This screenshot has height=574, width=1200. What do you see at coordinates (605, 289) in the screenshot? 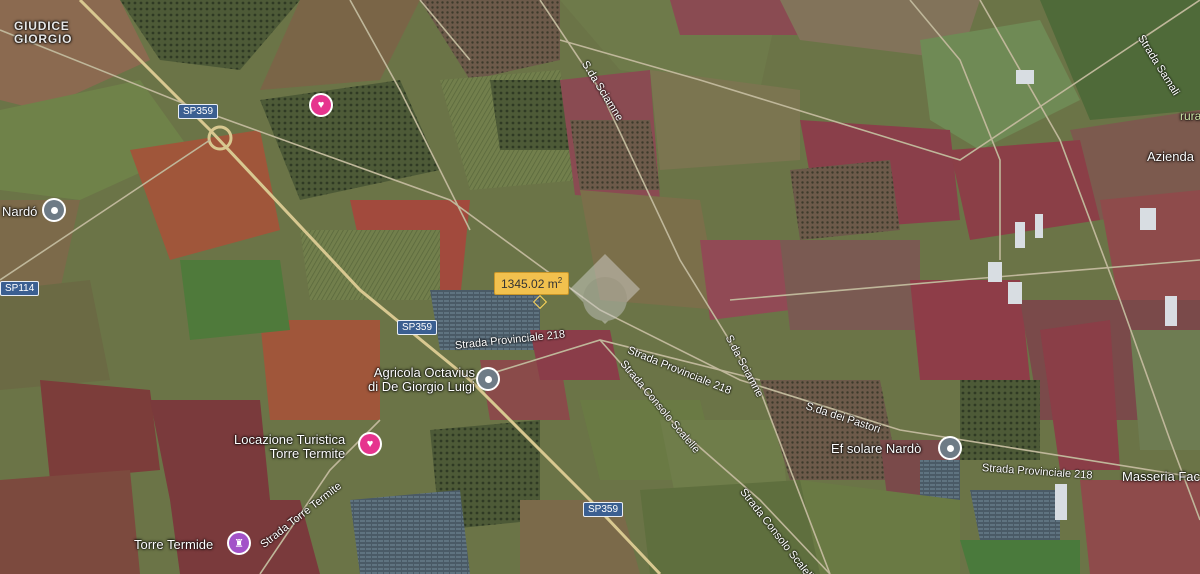
I see `logo-watermark-icon` at bounding box center [605, 289].